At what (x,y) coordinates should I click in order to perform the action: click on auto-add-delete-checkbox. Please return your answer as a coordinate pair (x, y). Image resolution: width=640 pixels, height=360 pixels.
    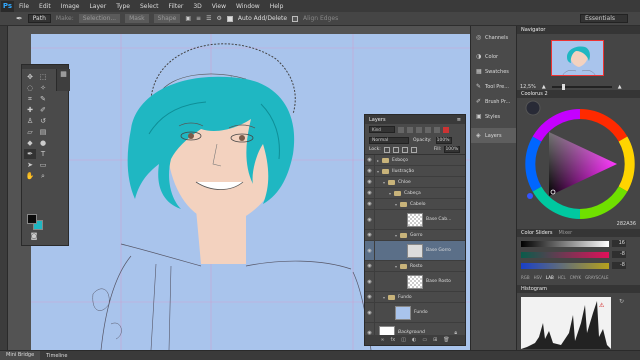
    Looking at the image, I should click on (229, 18).